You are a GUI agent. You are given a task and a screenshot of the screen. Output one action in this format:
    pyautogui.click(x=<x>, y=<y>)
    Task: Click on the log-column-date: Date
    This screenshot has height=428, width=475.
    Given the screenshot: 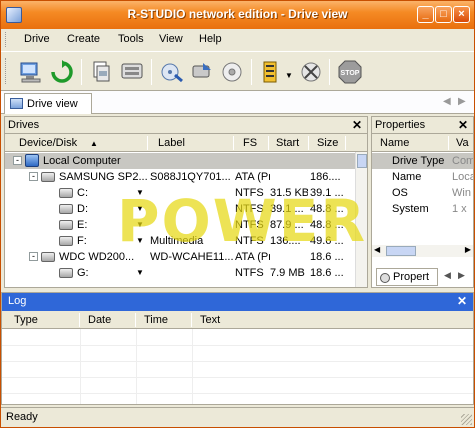 What is the action you would take?
    pyautogui.click(x=99, y=320)
    